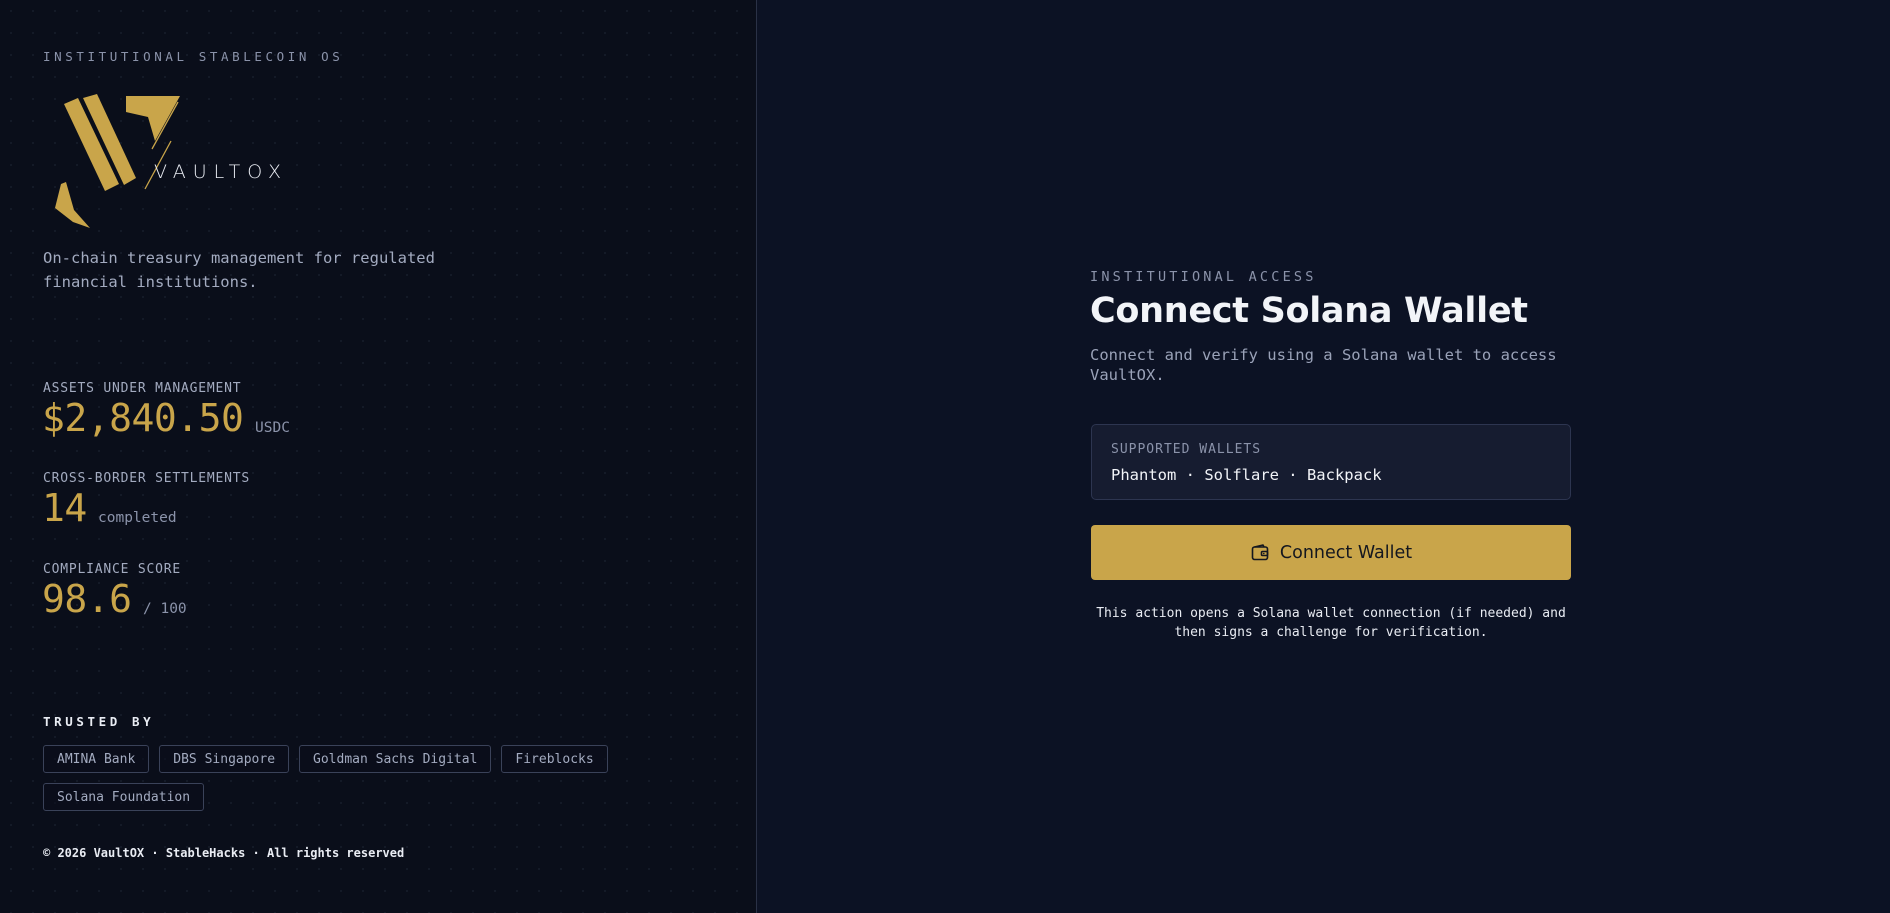  What do you see at coordinates (142, 388) in the screenshot?
I see `aum-label: ASSETS UNDER MANAGEMENT` at bounding box center [142, 388].